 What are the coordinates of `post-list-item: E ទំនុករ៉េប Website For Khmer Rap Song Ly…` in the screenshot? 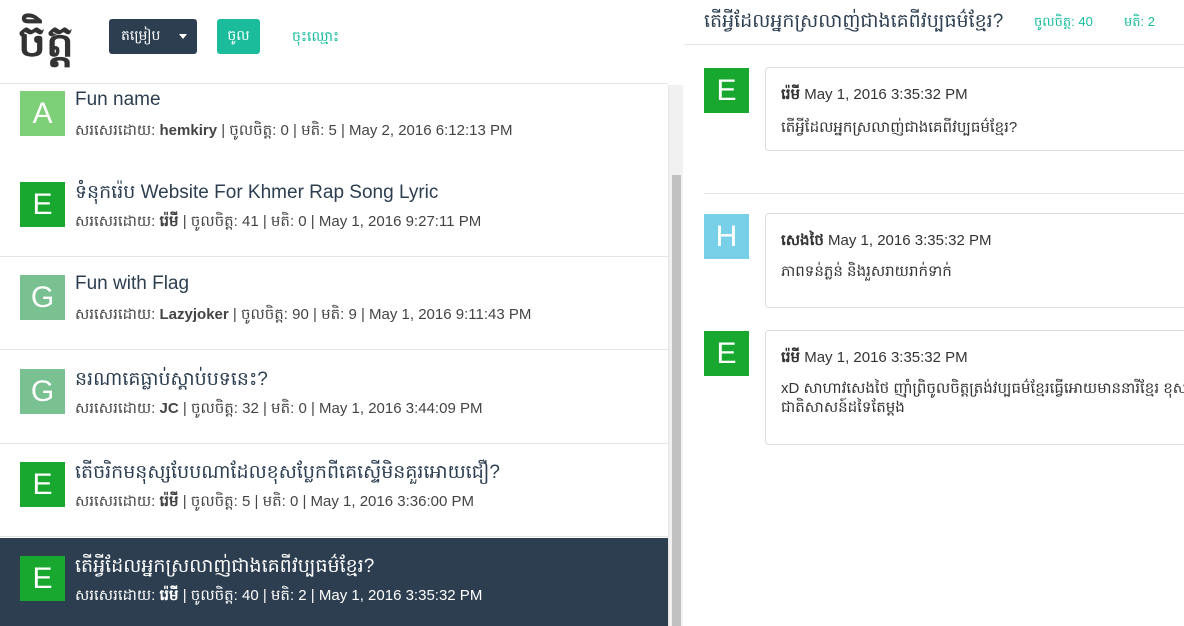 It's located at (334, 210).